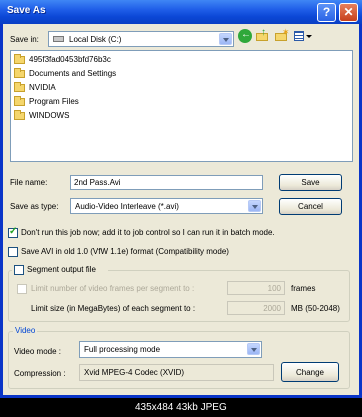 The width and height of the screenshot is (362, 417). I want to click on file-name-value: 2nd Pass.Avi, so click(97, 182).